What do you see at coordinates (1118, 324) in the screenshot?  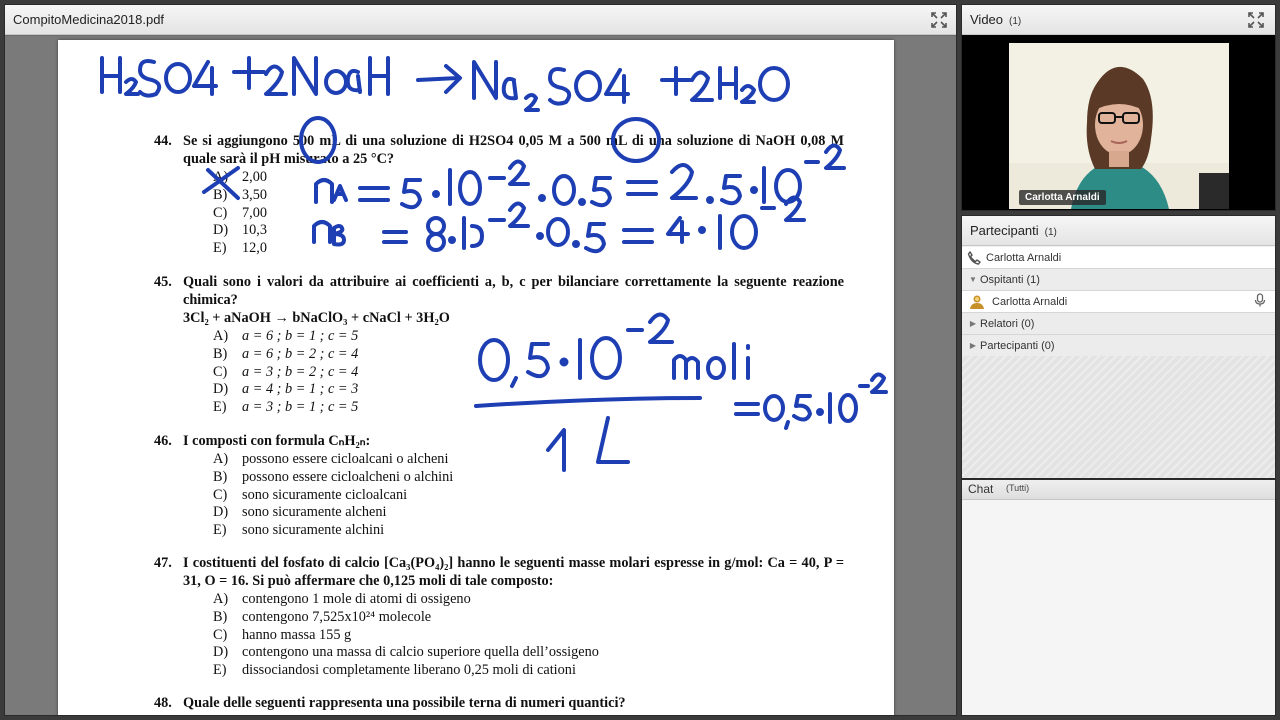 I see `group-relatori: ▶ Relatori (0)` at bounding box center [1118, 324].